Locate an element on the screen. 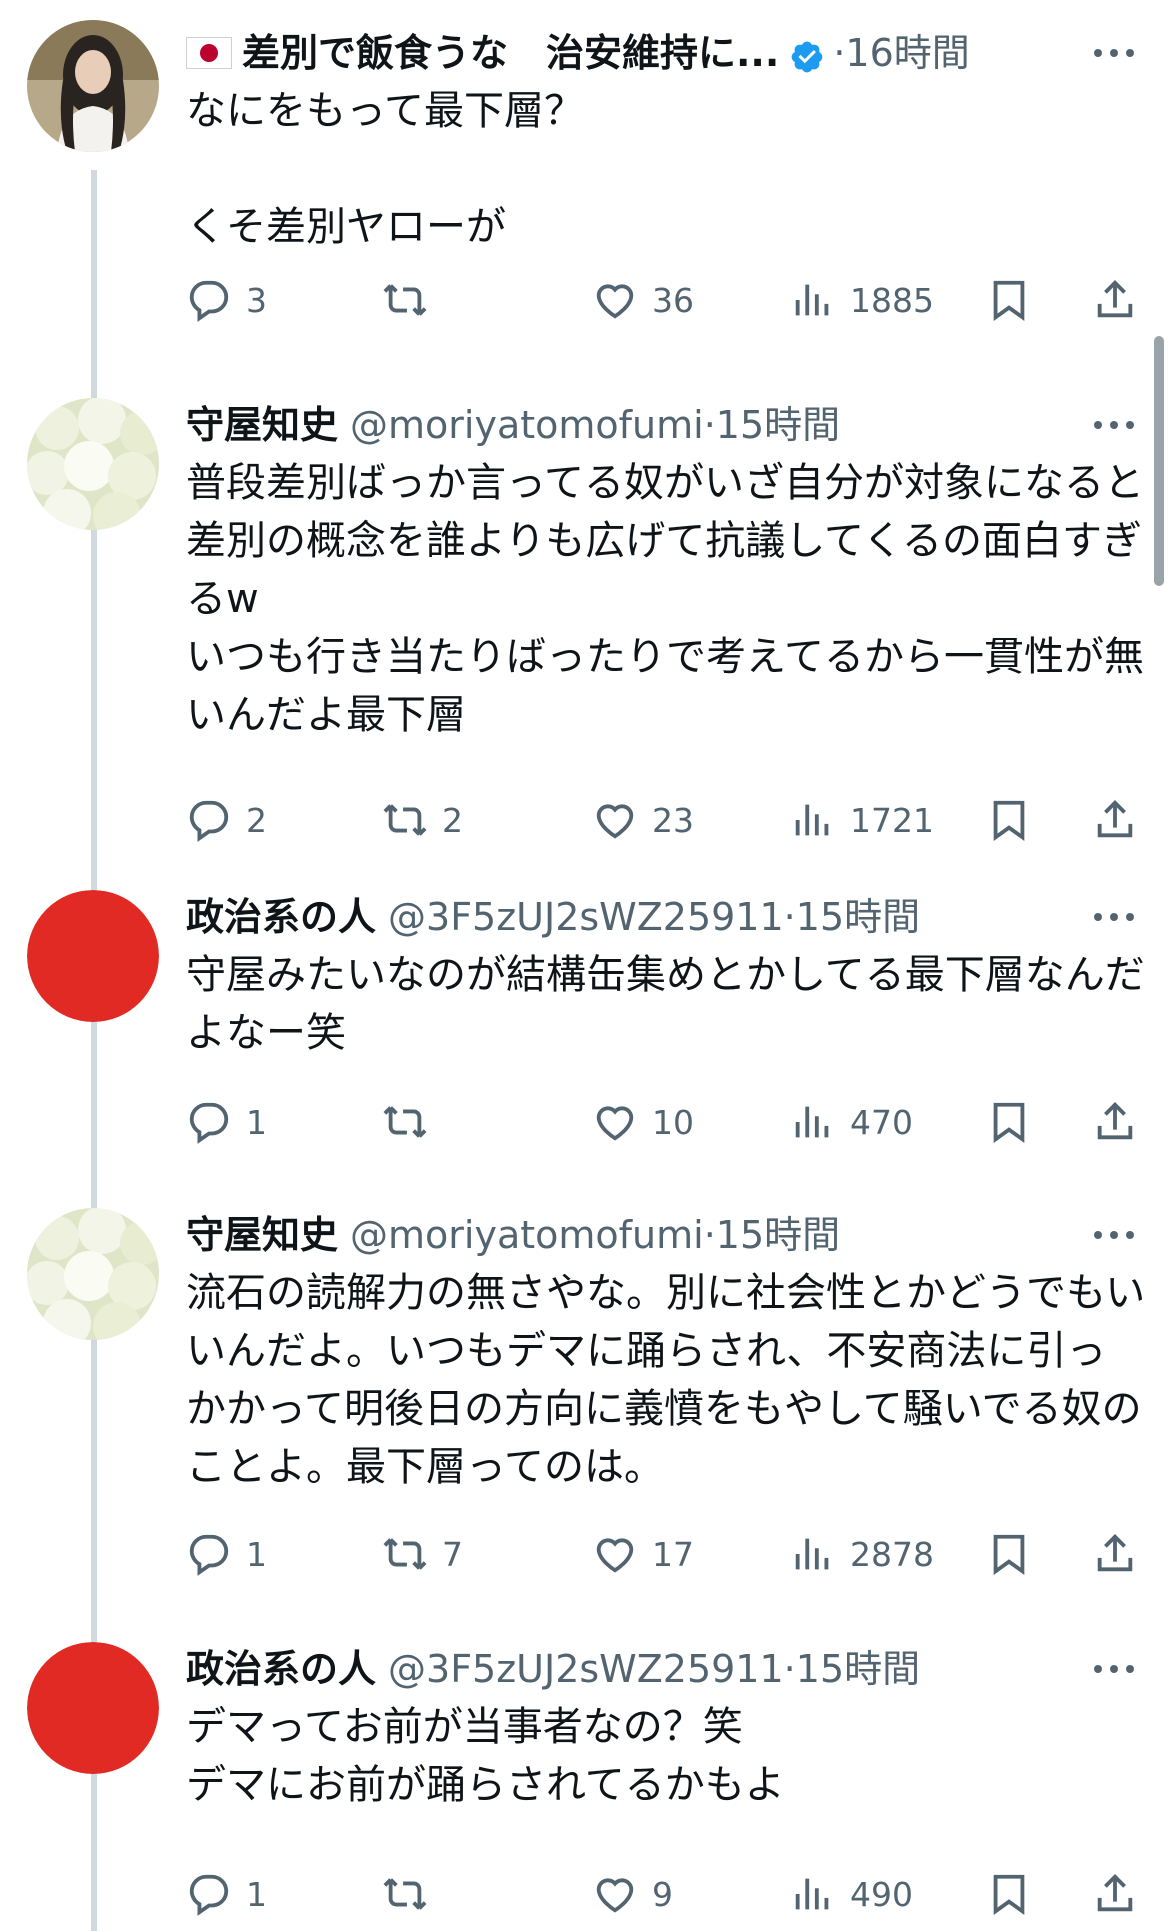 The height and width of the screenshot is (1931, 1170). view-count: 490 is located at coordinates (881, 1894).